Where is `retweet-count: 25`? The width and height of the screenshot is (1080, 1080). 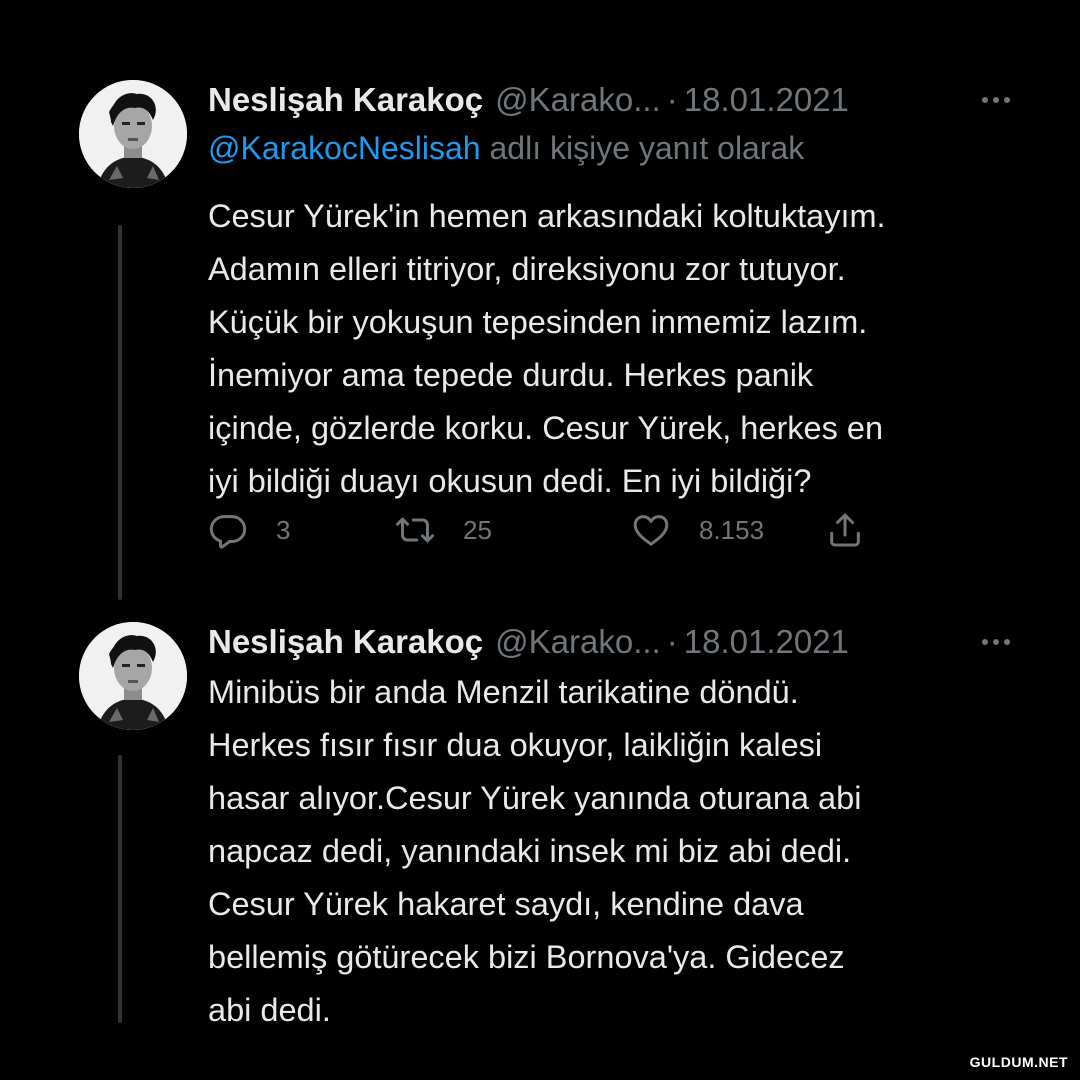
retweet-count: 25 is located at coordinates (477, 529).